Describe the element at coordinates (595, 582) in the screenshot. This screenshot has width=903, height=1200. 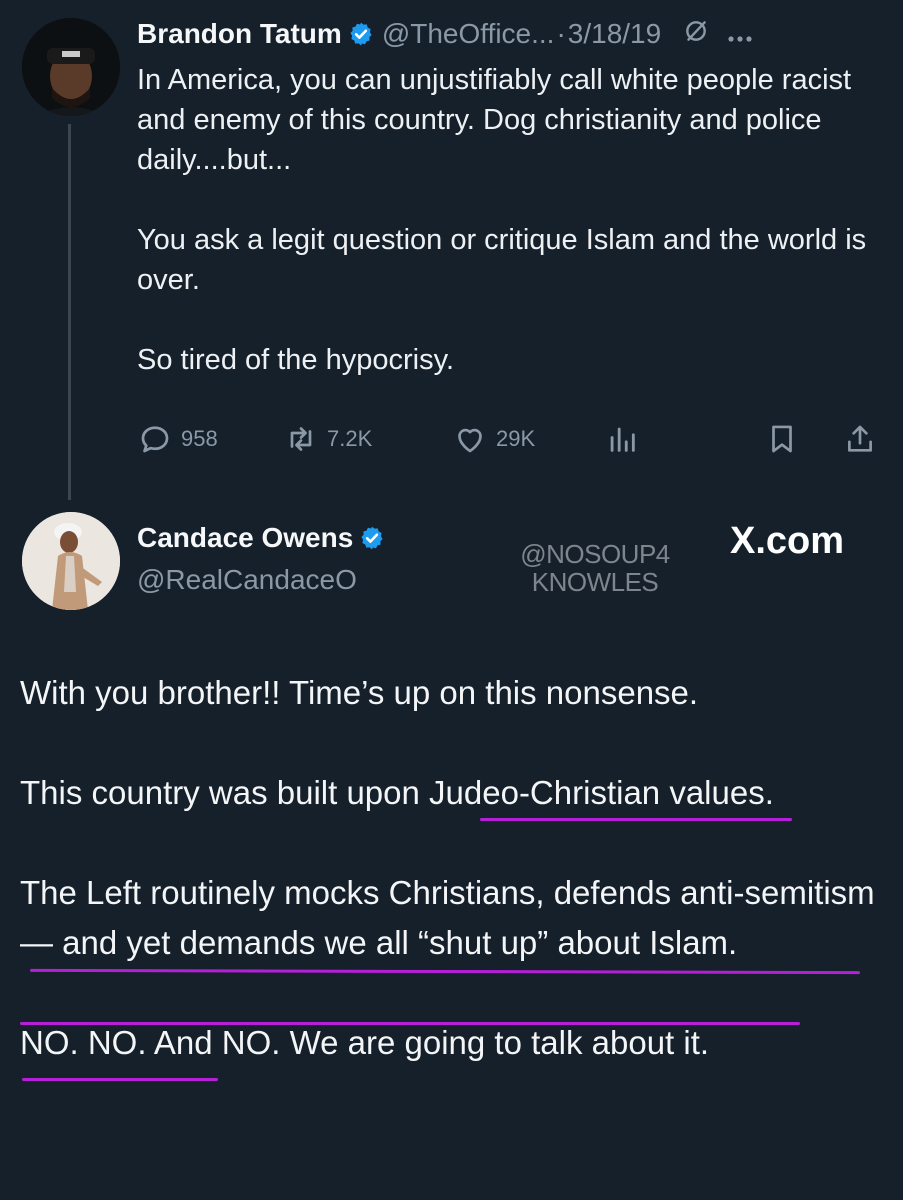
I see `watermark-line: KNOWLES` at that location.